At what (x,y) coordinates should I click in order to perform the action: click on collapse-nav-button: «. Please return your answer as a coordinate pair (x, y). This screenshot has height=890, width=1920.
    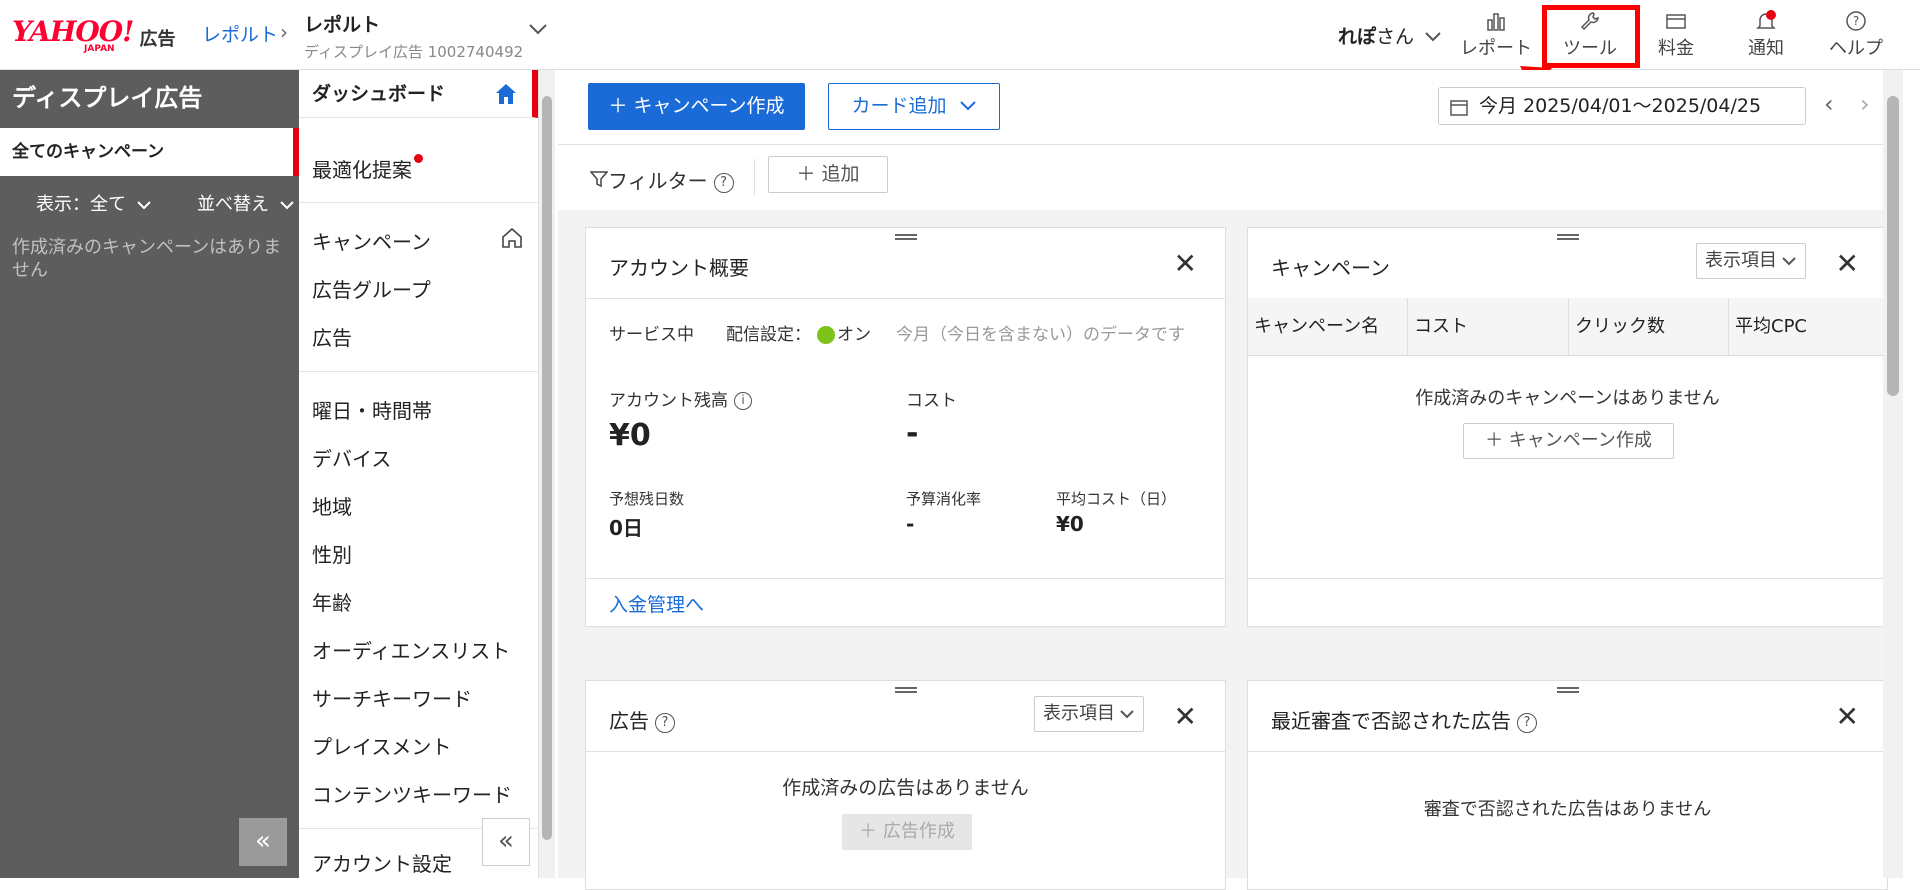
    Looking at the image, I should click on (506, 842).